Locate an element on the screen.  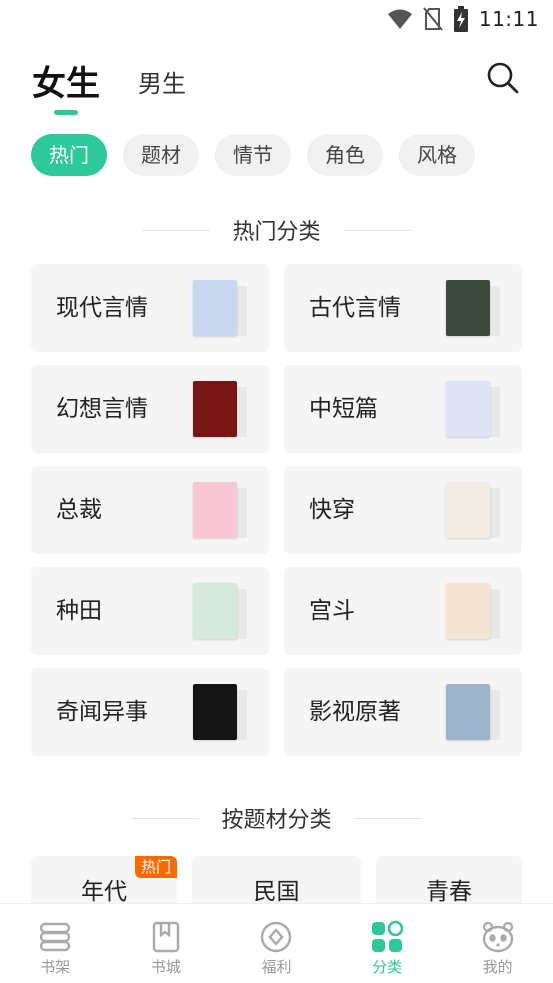
category-card: 影视原著 is located at coordinates (403, 712).